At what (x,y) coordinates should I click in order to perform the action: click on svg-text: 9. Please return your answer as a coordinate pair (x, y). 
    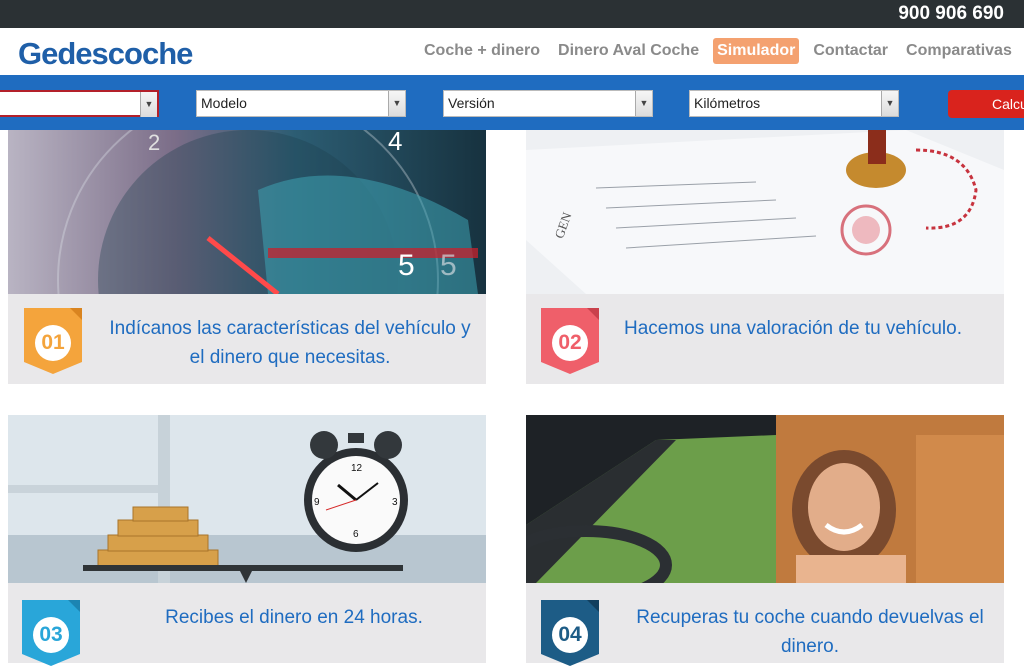
    Looking at the image, I should click on (317, 502).